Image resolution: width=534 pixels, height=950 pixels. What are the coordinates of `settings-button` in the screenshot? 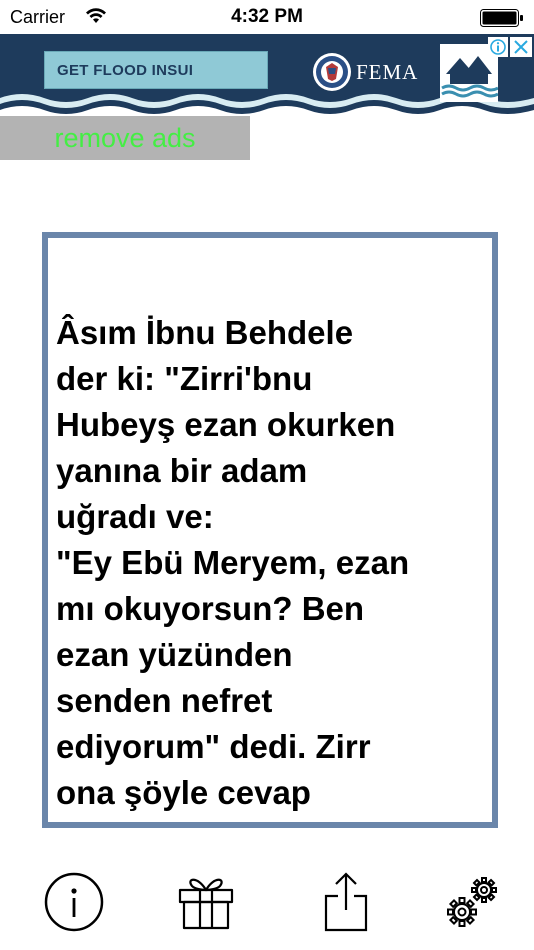 It's located at (472, 902).